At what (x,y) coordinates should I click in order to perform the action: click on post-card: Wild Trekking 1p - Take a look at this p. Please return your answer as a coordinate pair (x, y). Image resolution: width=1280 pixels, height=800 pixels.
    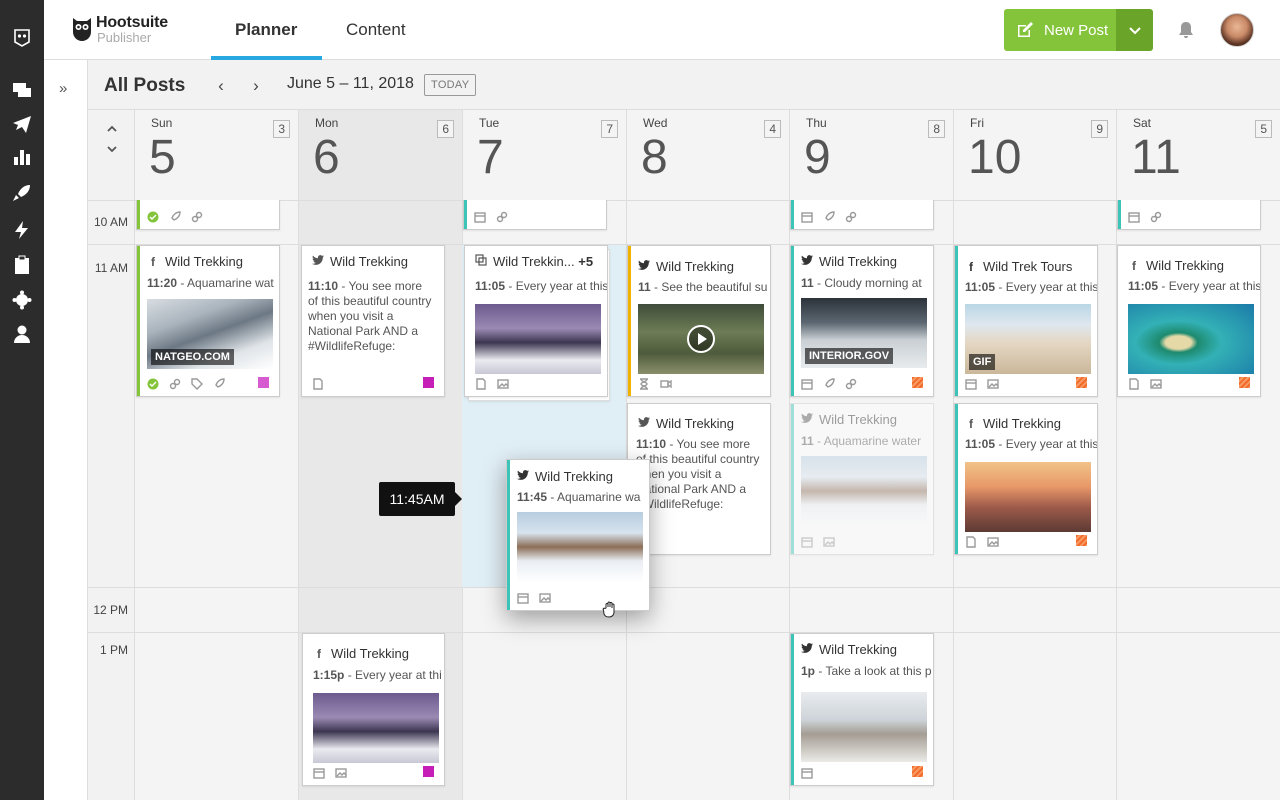
    Looking at the image, I should click on (862, 709).